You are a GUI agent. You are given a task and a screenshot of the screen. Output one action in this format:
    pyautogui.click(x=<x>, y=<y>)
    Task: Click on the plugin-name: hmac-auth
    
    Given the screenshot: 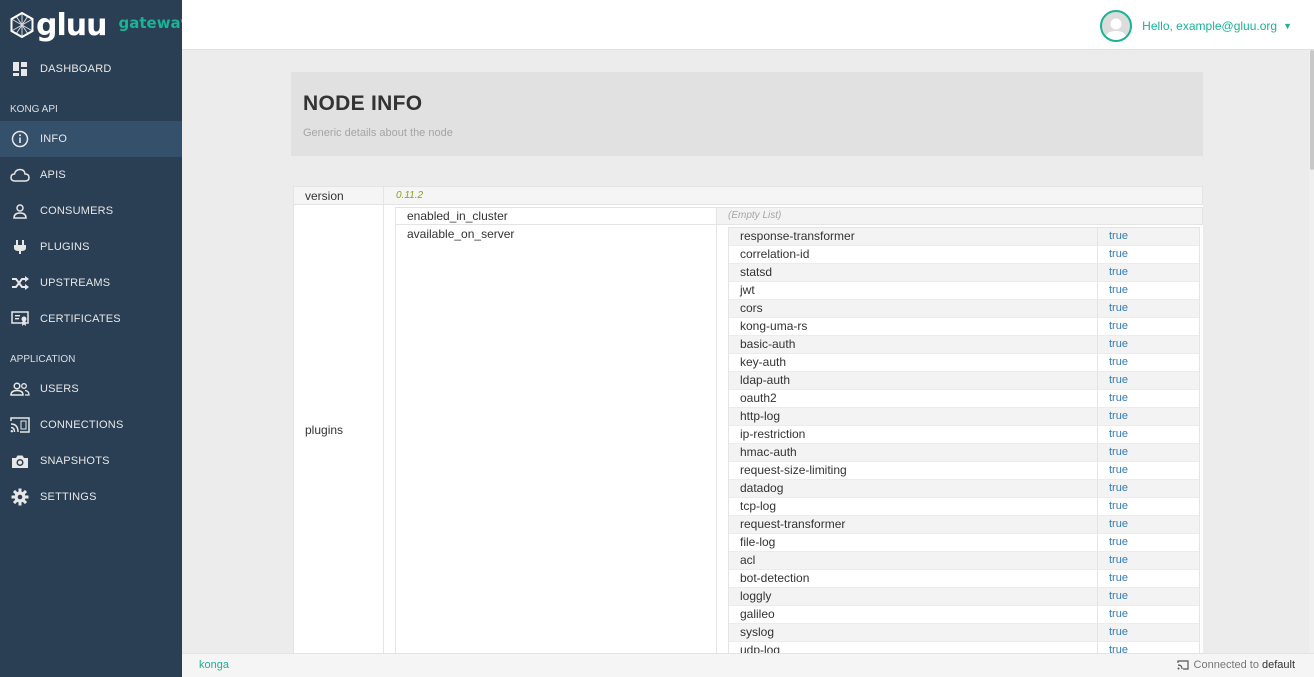 What is the action you would take?
    pyautogui.click(x=913, y=452)
    